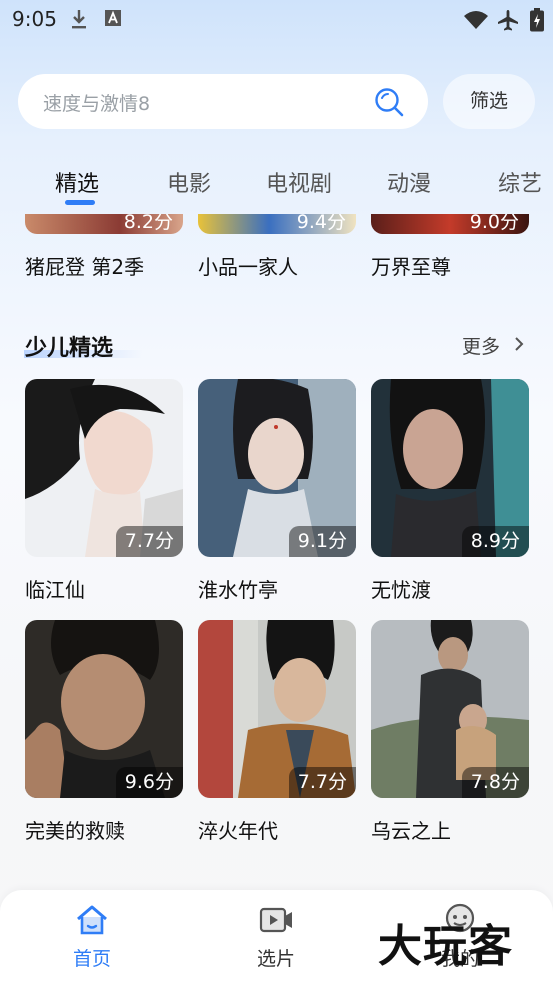 The height and width of the screenshot is (984, 553). Describe the element at coordinates (80, 202) in the screenshot. I see `tab-active-indicator` at that location.